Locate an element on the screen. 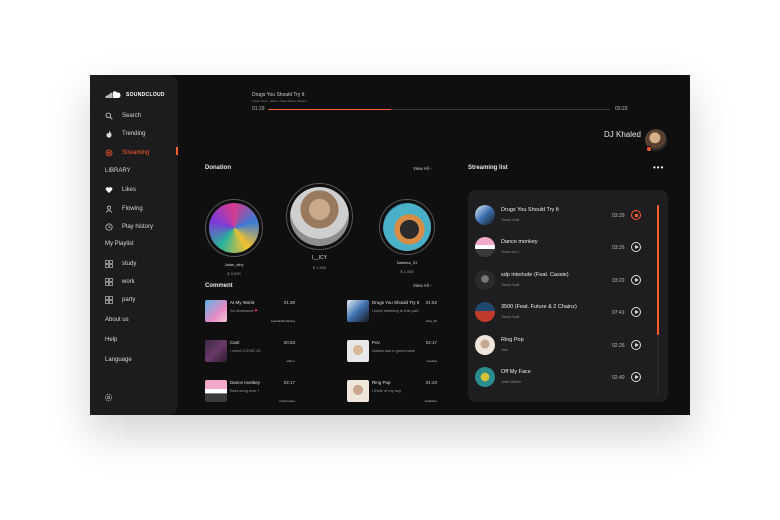  donor-card: Nabeka_31 $ 1,000 is located at coordinates (407, 236).